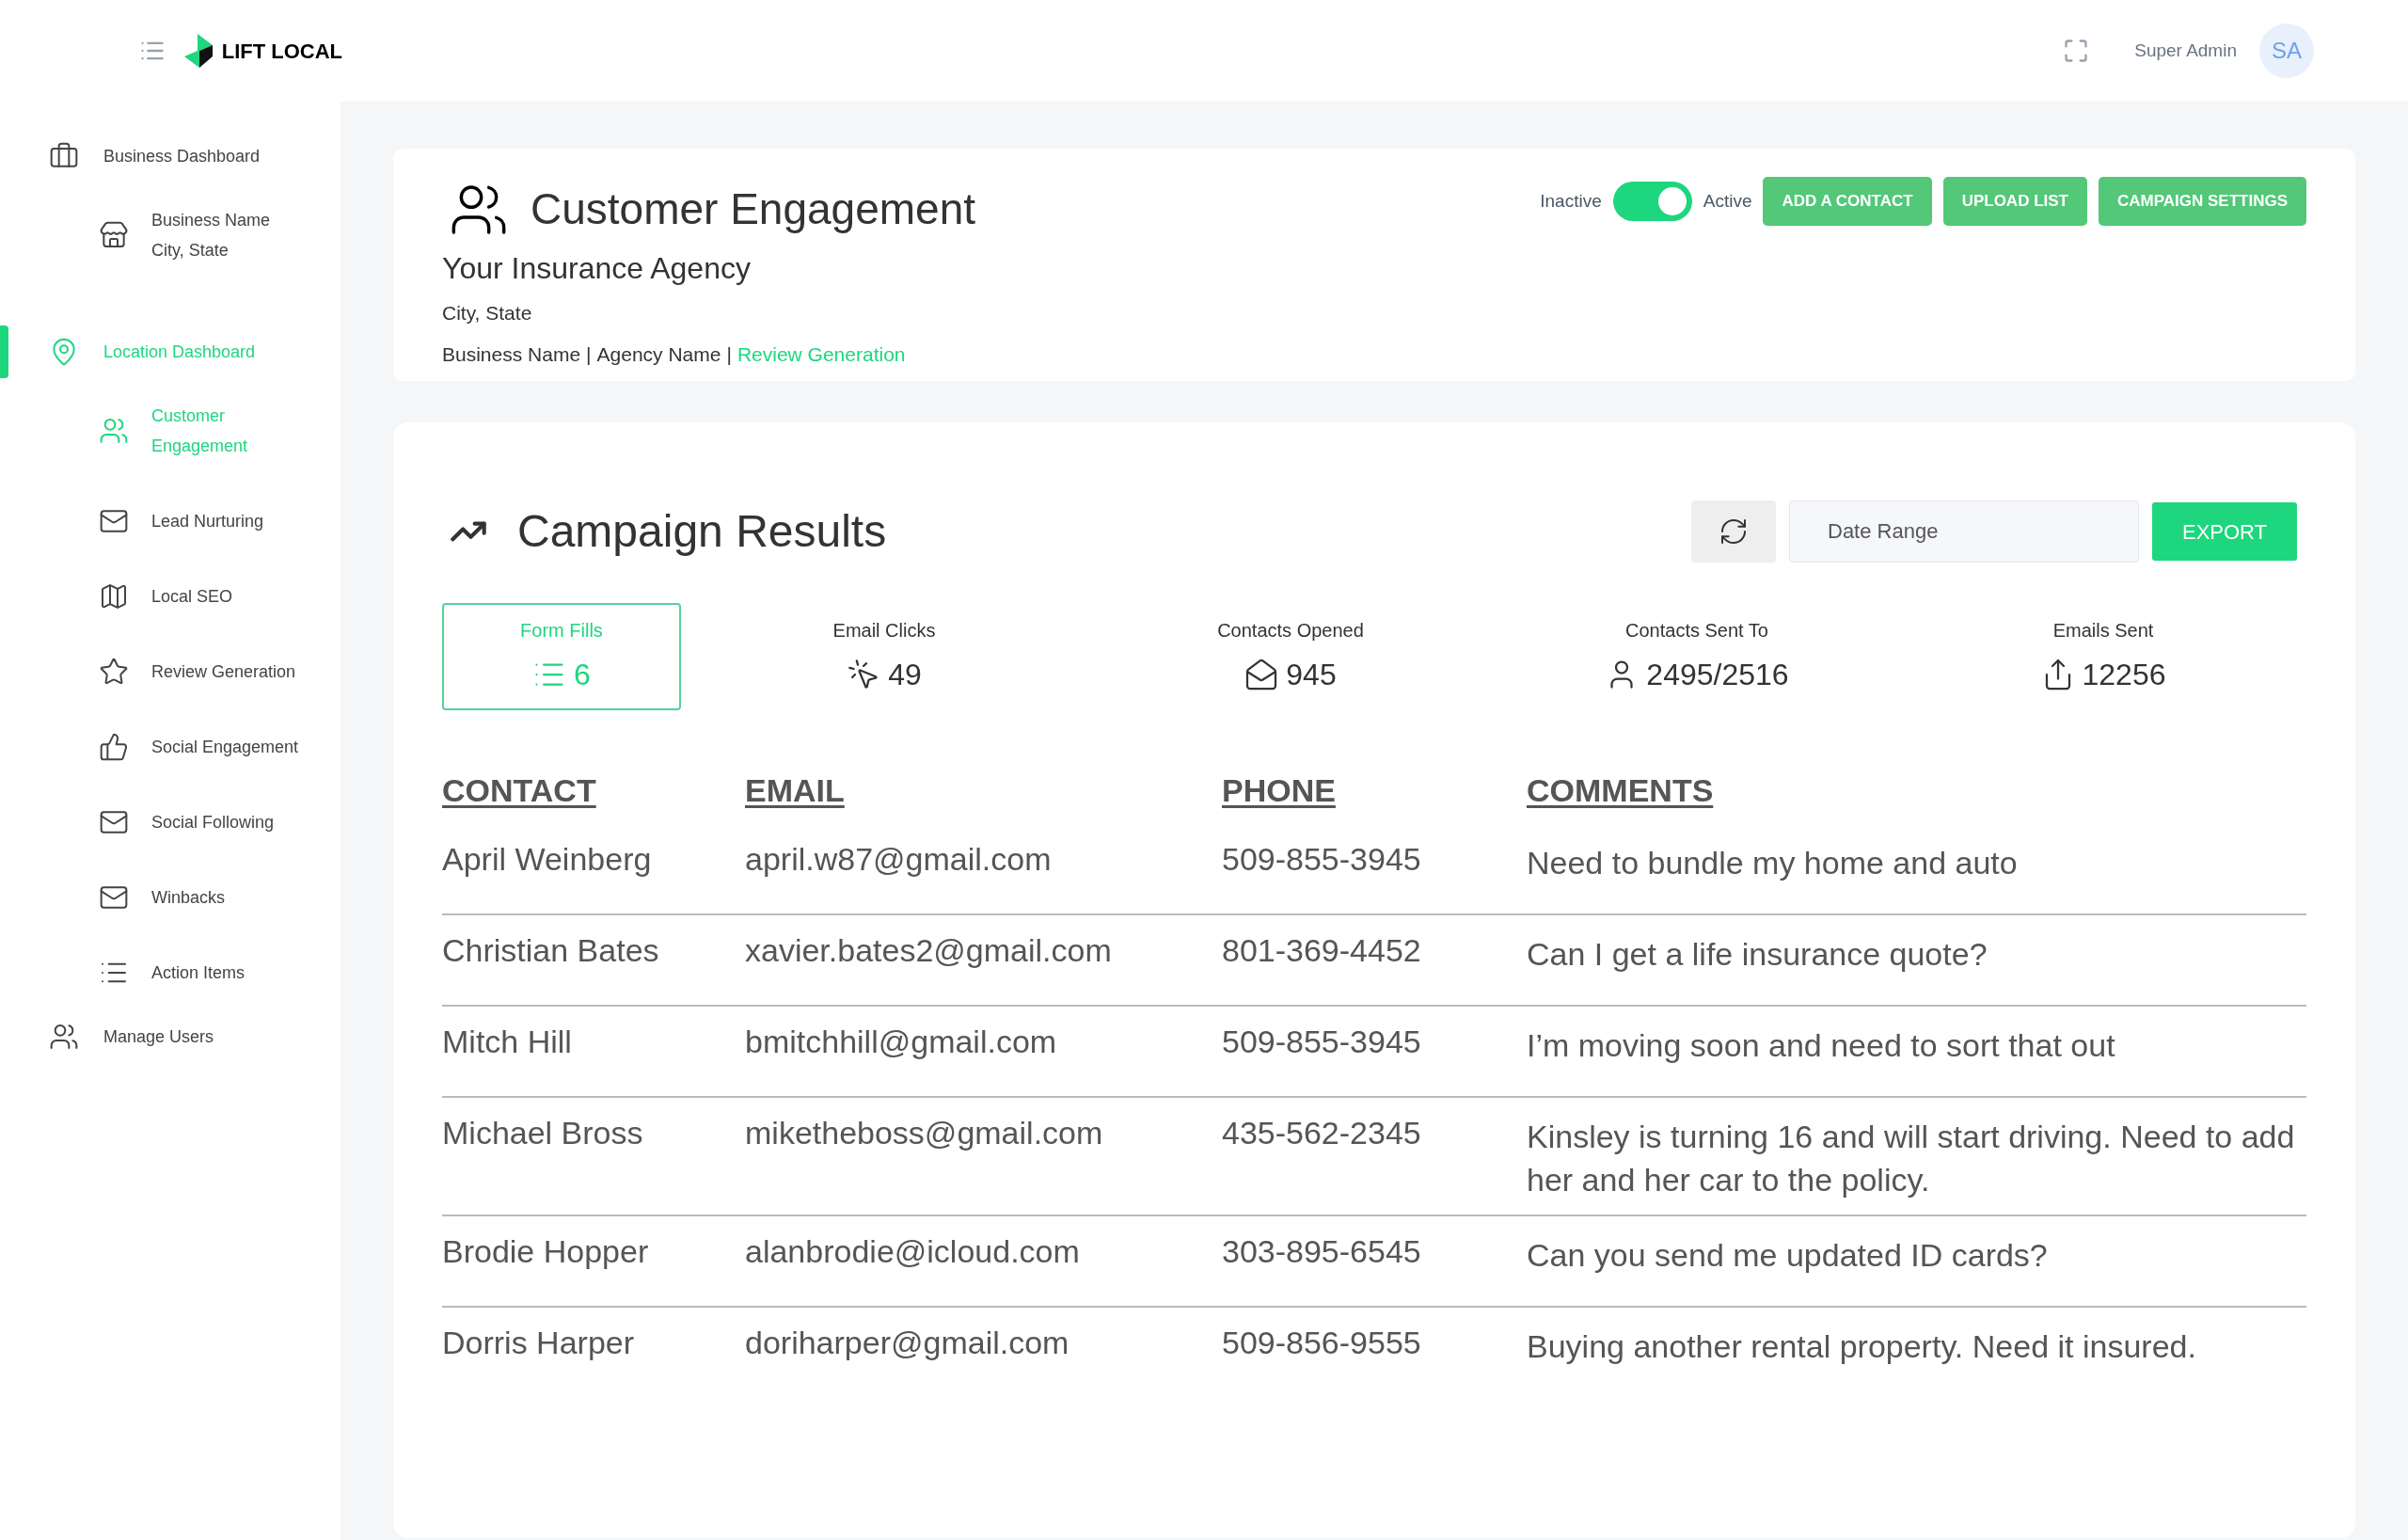 The width and height of the screenshot is (2408, 1540). What do you see at coordinates (1279, 790) in the screenshot?
I see `column-header: PHONE` at bounding box center [1279, 790].